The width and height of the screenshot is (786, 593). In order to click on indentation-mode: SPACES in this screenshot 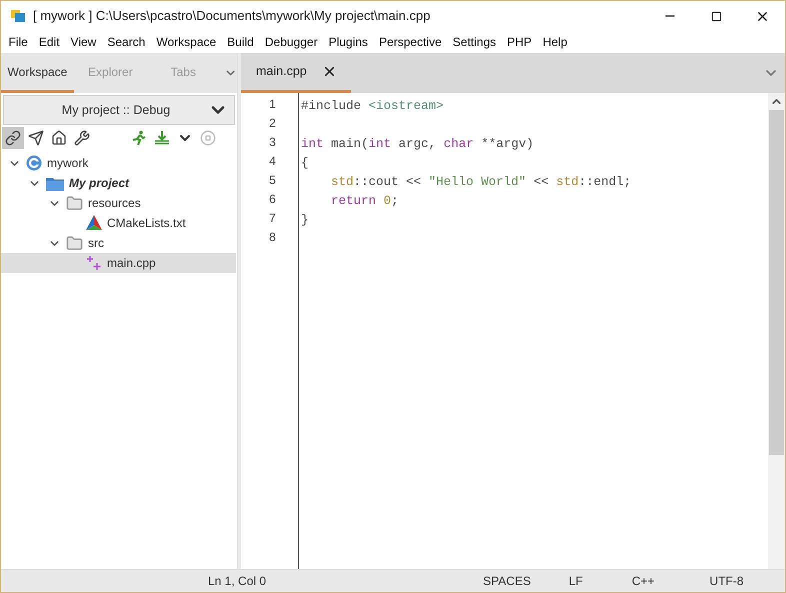, I will do `click(507, 581)`.